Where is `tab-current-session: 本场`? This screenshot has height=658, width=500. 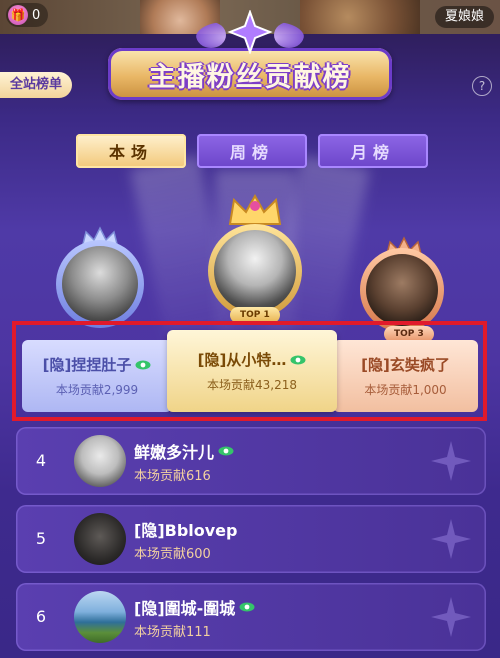 tab-current-session: 本场 is located at coordinates (131, 151).